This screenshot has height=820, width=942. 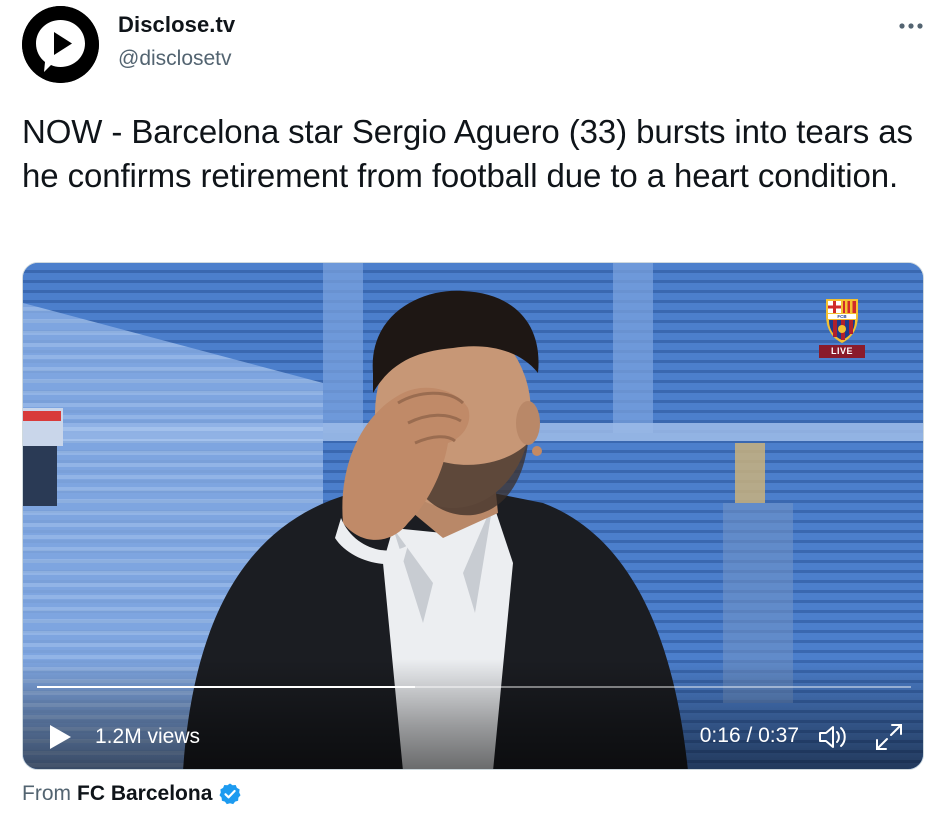 What do you see at coordinates (889, 737) in the screenshot?
I see `fullscreen-icon` at bounding box center [889, 737].